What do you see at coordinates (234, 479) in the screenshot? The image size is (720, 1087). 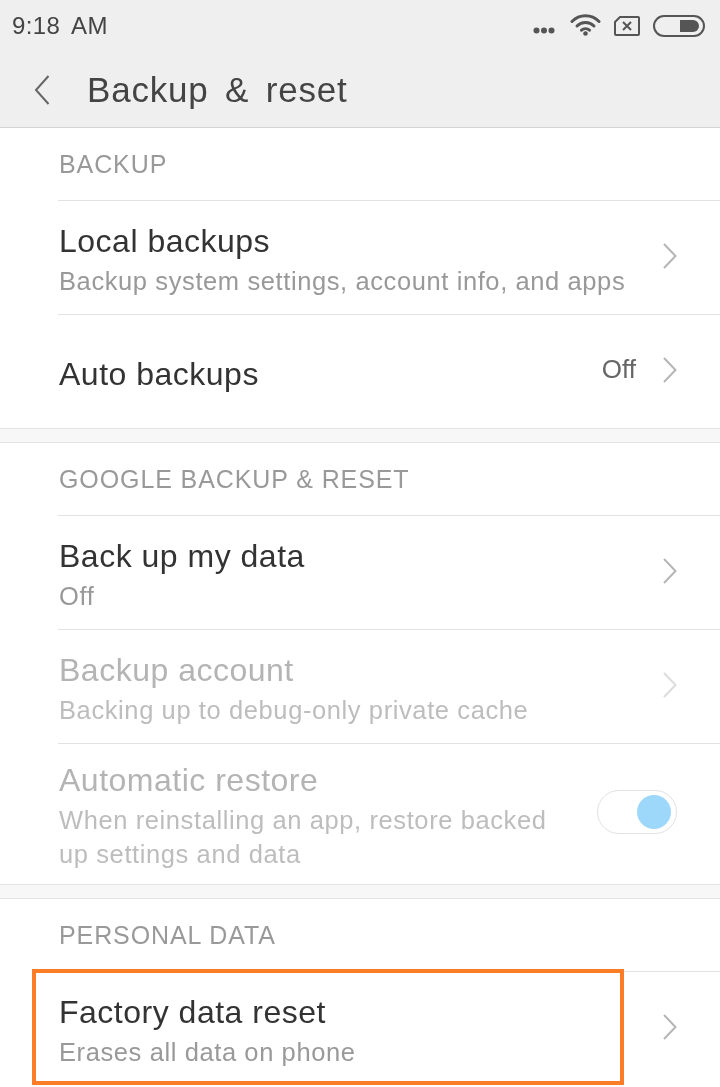 I see `section-header: GOOGLE BACKUP & RESET` at bounding box center [234, 479].